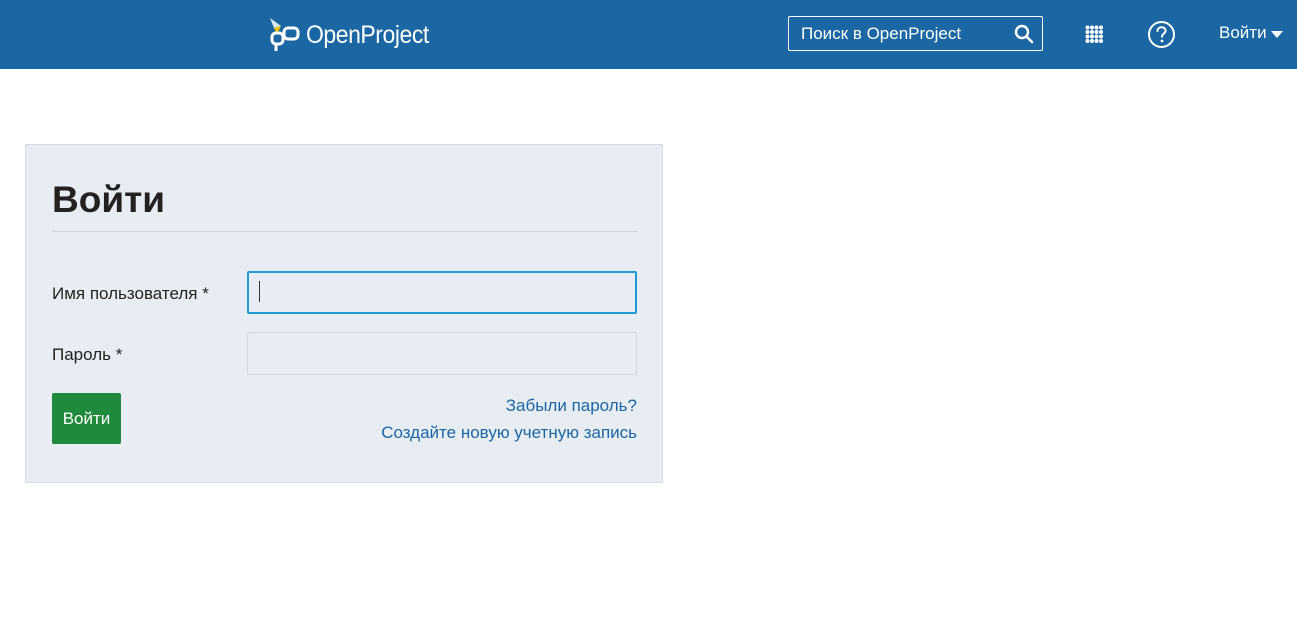 Image resolution: width=1297 pixels, height=622 pixels. I want to click on password-field, so click(442, 353).